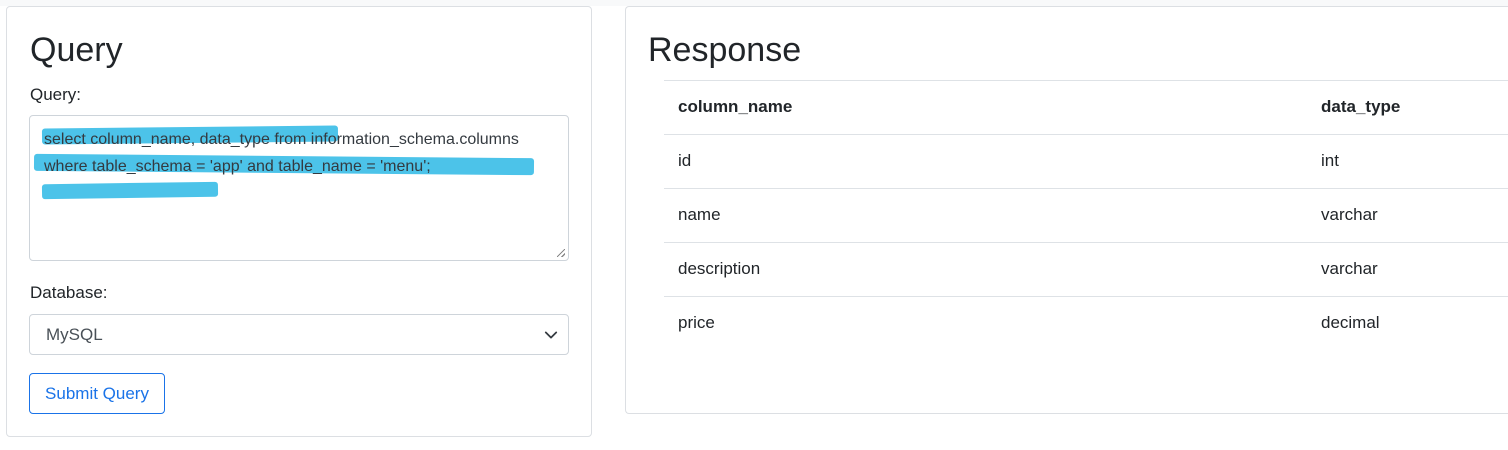 This screenshot has width=1508, height=450. Describe the element at coordinates (561, 253) in the screenshot. I see `resize-handle-icon` at that location.